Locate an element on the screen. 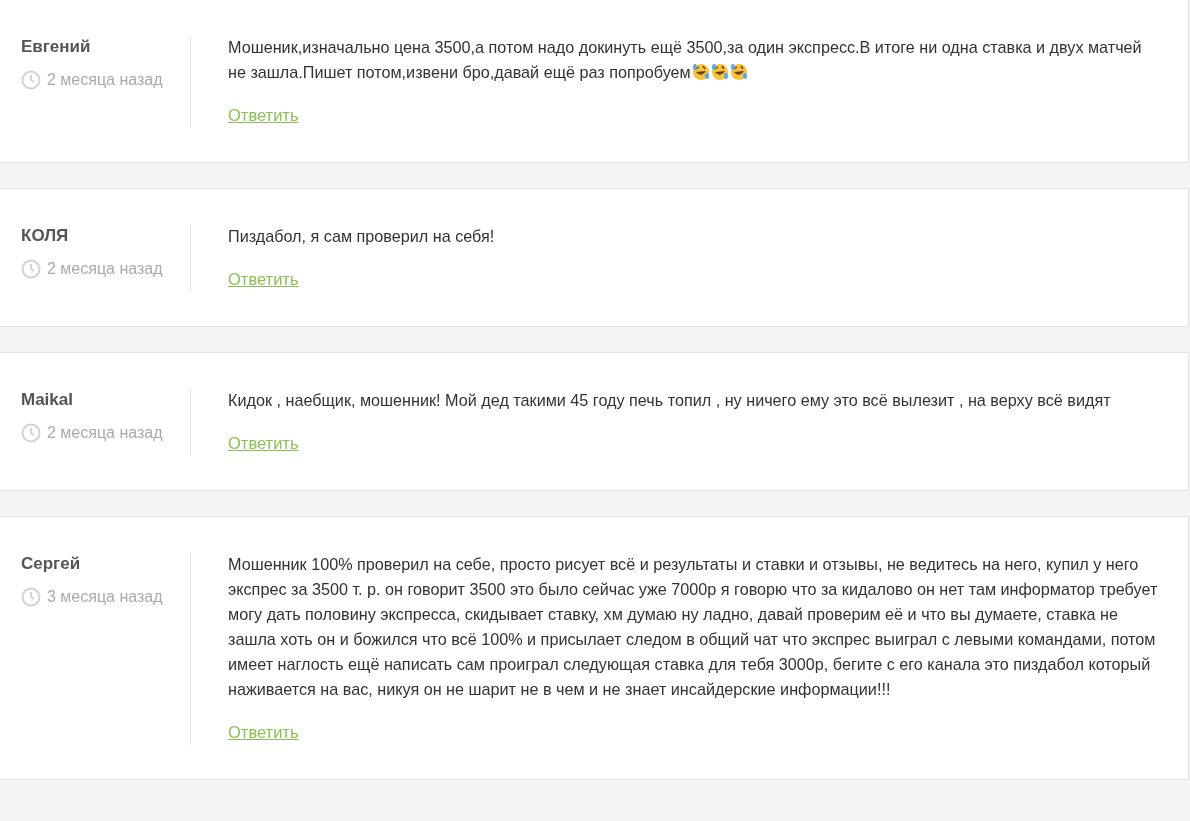  comment-text: Мошенник 100% проверил на себе, просто рисует всё и результаты и ставки и отзывы, не ведитесь на него, купил у него экспрес за 3500 т. р. он говорит 3500 это было сейчас уже 7000р я говорю что за кидалово он нет там информатор требует могу дать половину экспресса, скидывает ставку, хм думаю ну ладно, давай проверим её и что вы думаете, ставка не зашла хоть он и божился что всё 100% и присылает следом в общий чат что экспрес выиграл с левыми командами, потом имеет наглость ещё написать сам проиграл следующая ставка для тебя 3000р, бегите с его канала это пиздабол который наживается на вас, никуя он не шарит не в чем и не знает инсайдерские информации!!! is located at coordinates (693, 627).